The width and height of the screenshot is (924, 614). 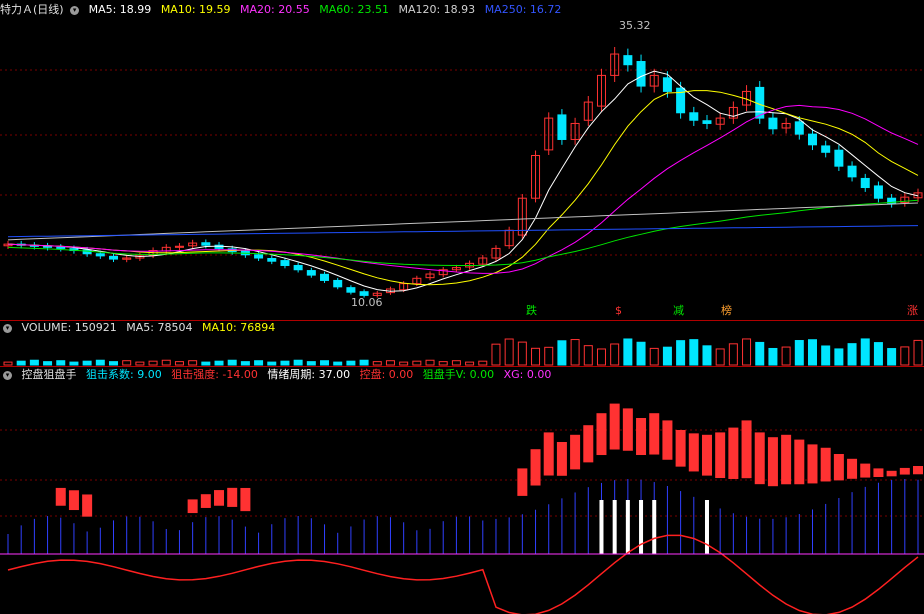 What do you see at coordinates (463, 221) in the screenshot?
I see `ma120-line` at bounding box center [463, 221].